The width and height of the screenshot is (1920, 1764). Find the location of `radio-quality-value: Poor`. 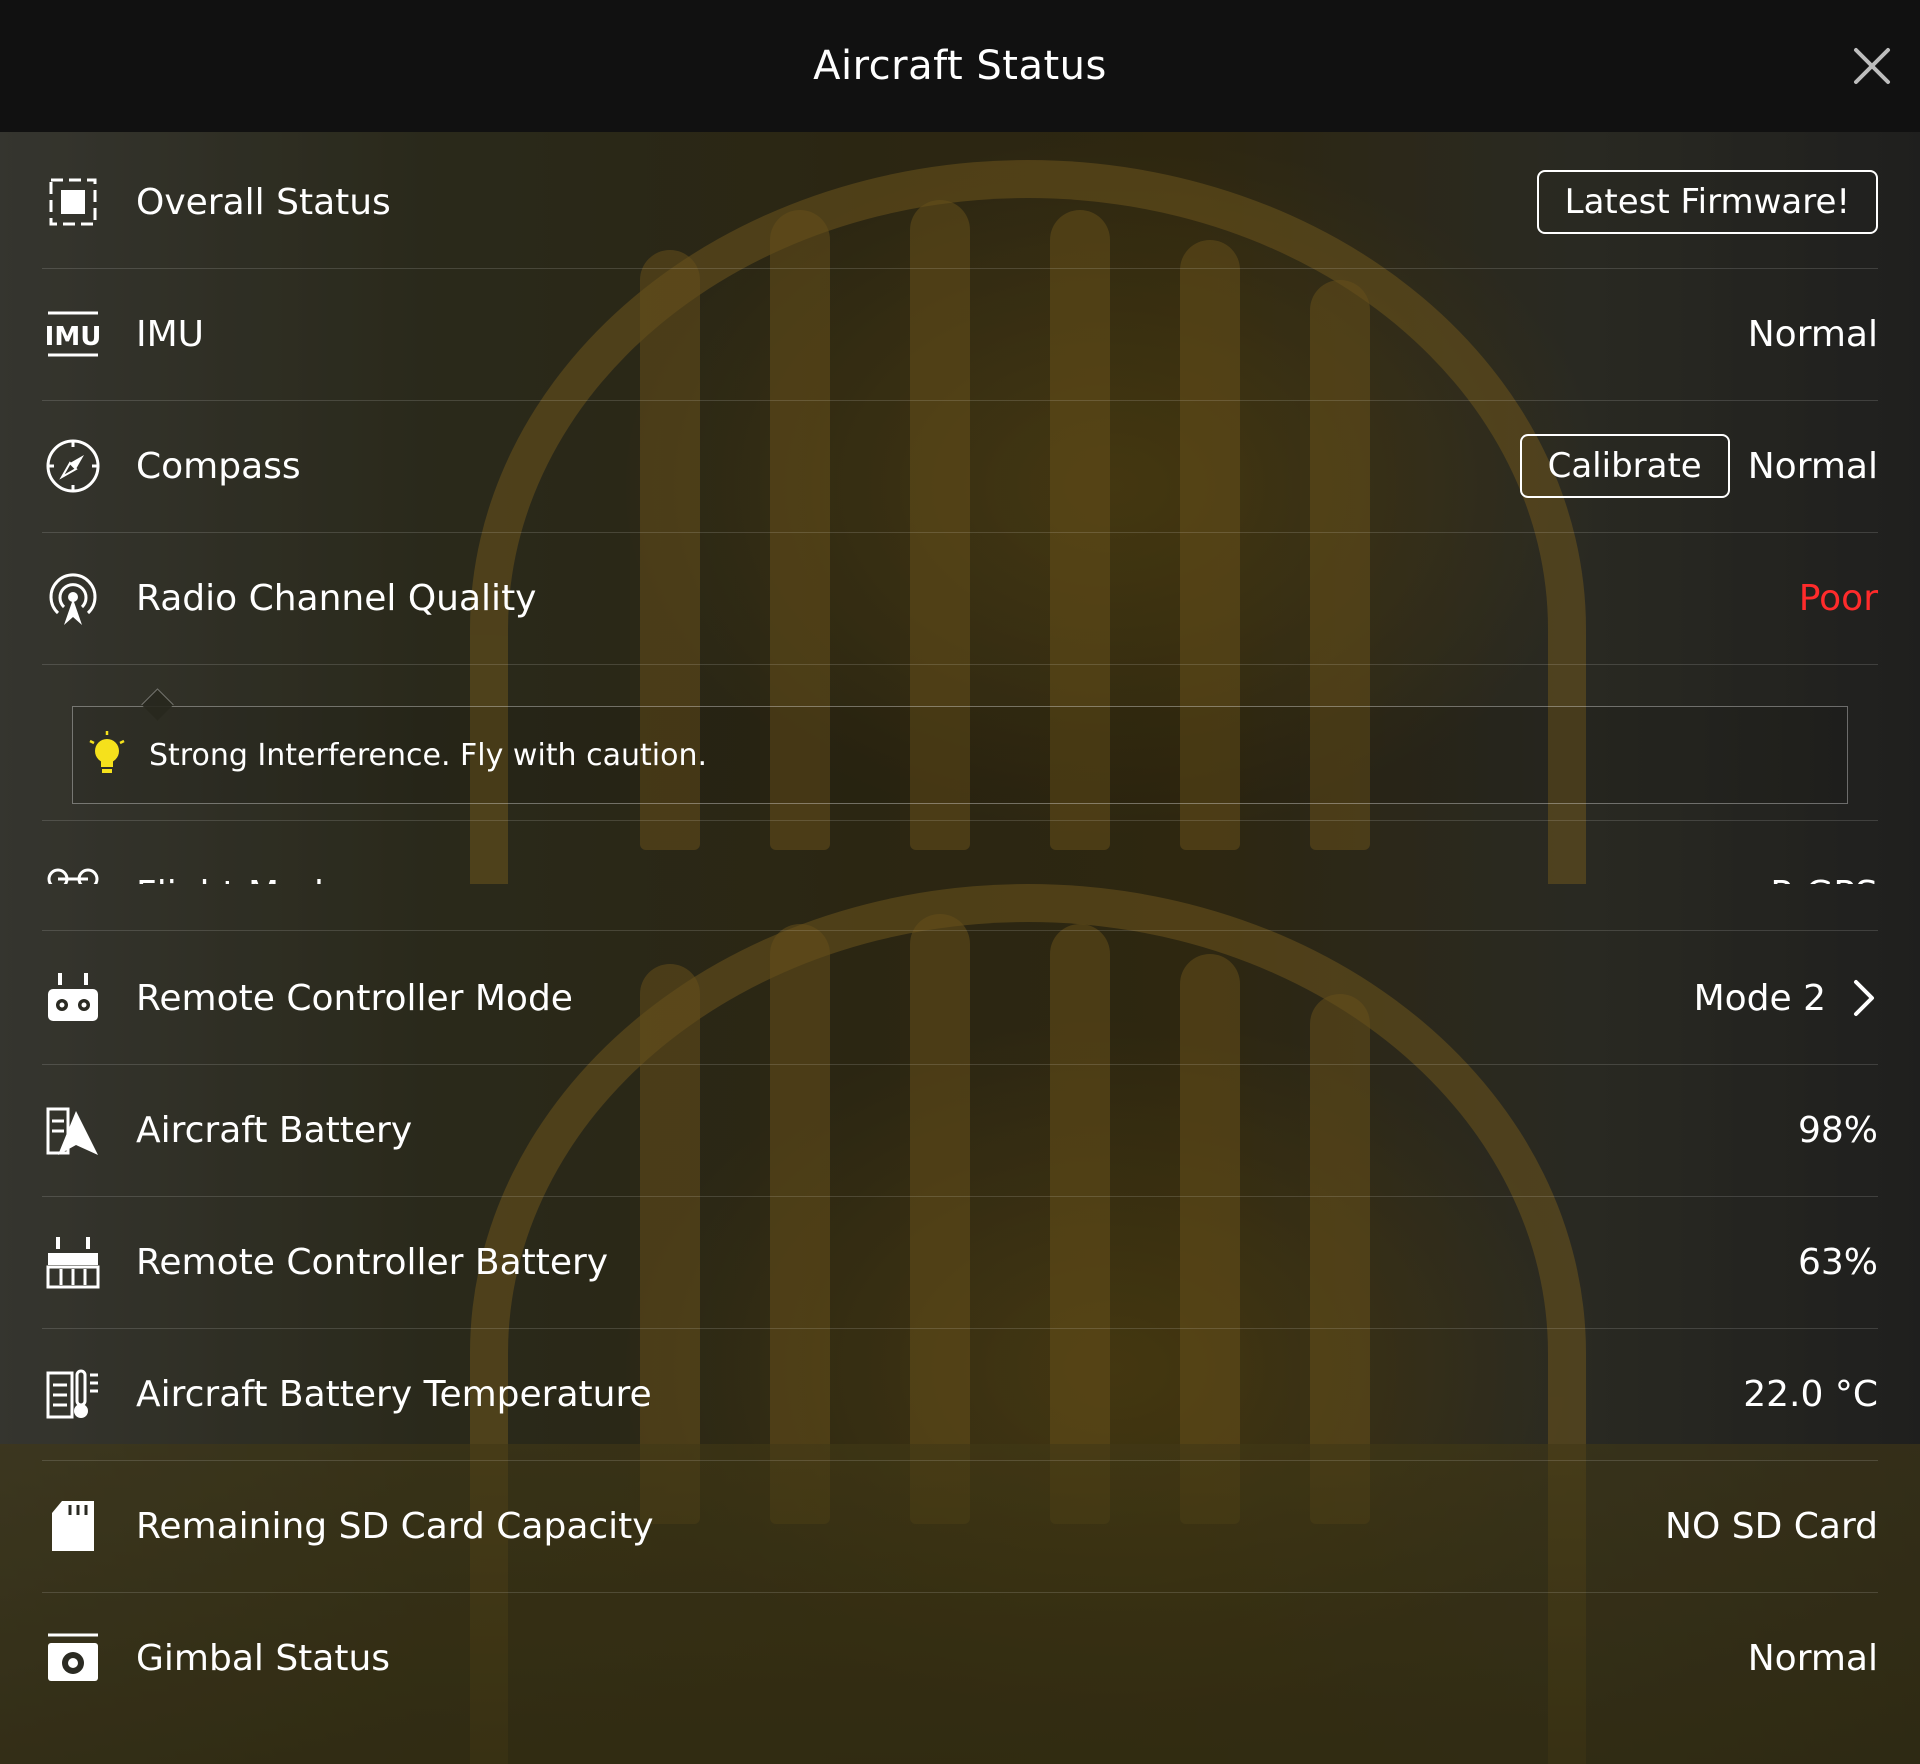

radio-quality-value: Poor is located at coordinates (1838, 598).